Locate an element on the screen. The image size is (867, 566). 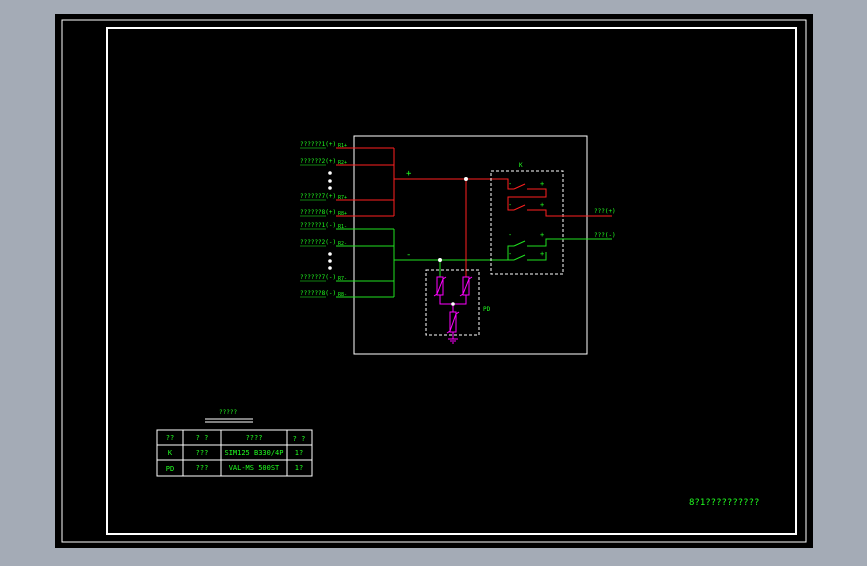
contact-minus-1: - is located at coordinates (510, 184).